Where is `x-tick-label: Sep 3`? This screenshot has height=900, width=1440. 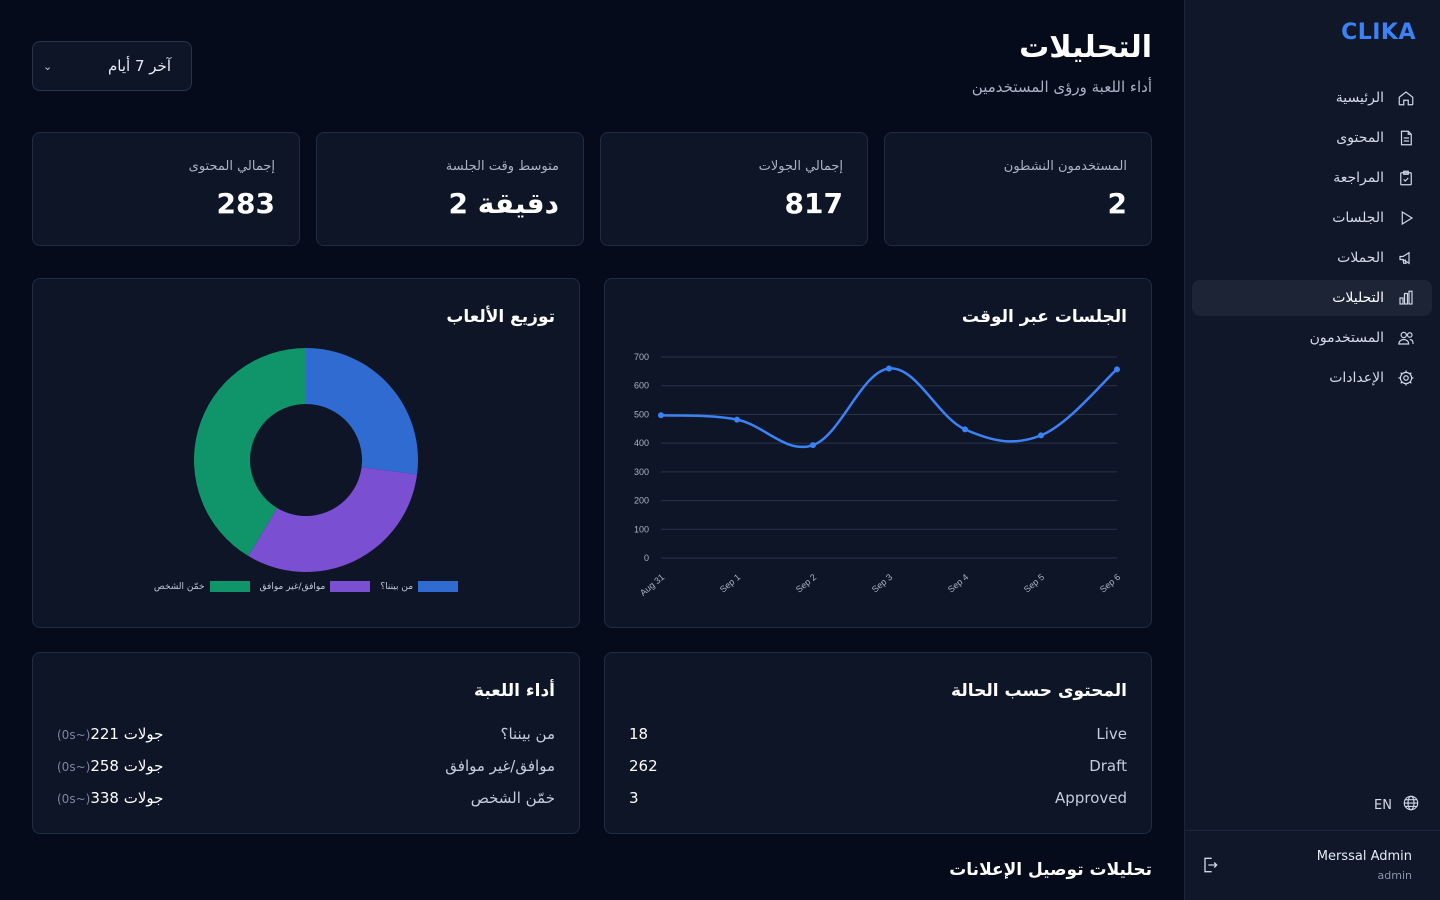
x-tick-label: Sep 3 is located at coordinates (882, 583).